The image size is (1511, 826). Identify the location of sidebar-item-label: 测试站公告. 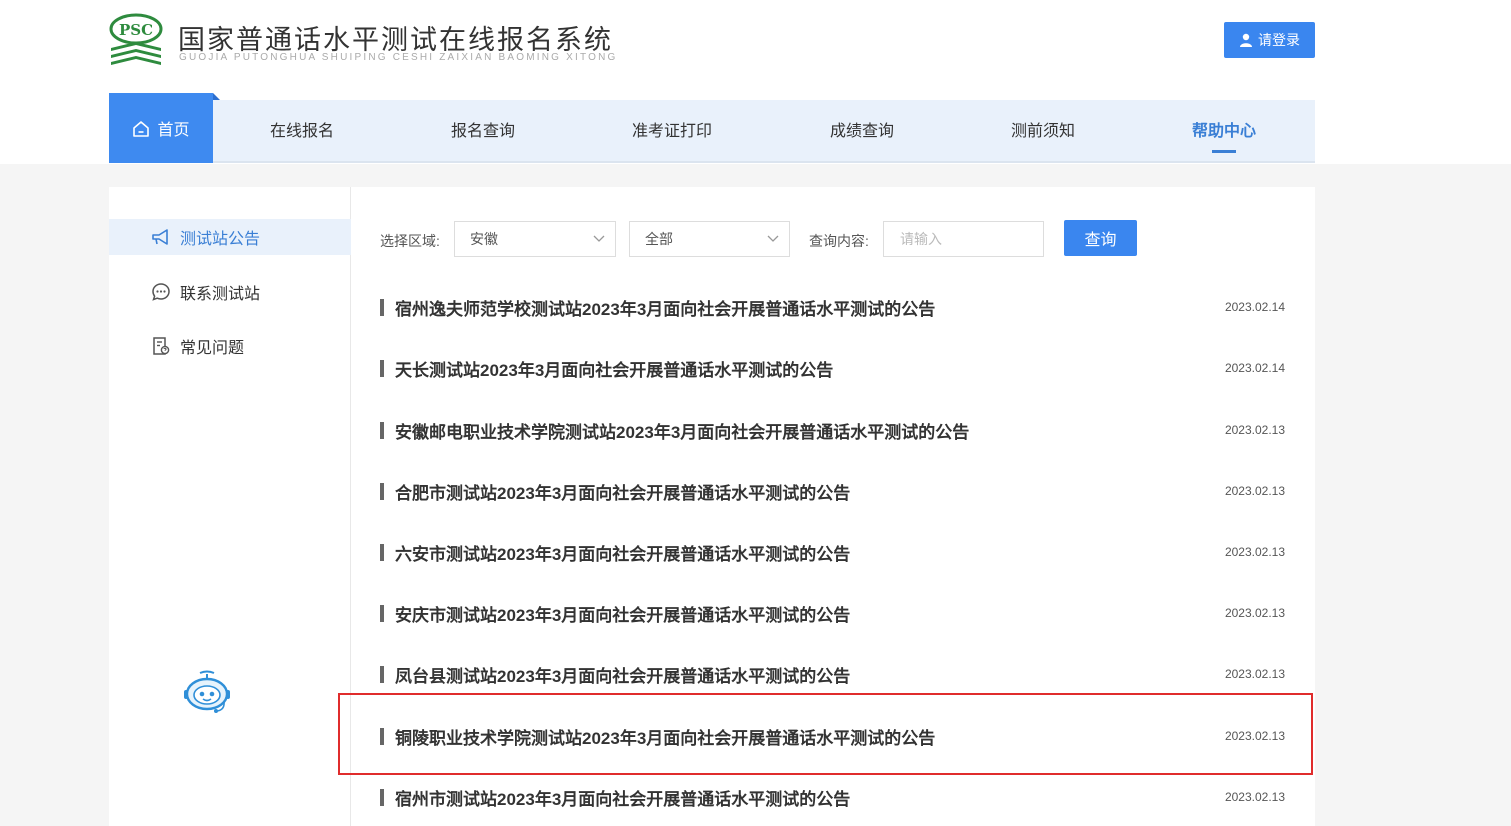
(220, 239).